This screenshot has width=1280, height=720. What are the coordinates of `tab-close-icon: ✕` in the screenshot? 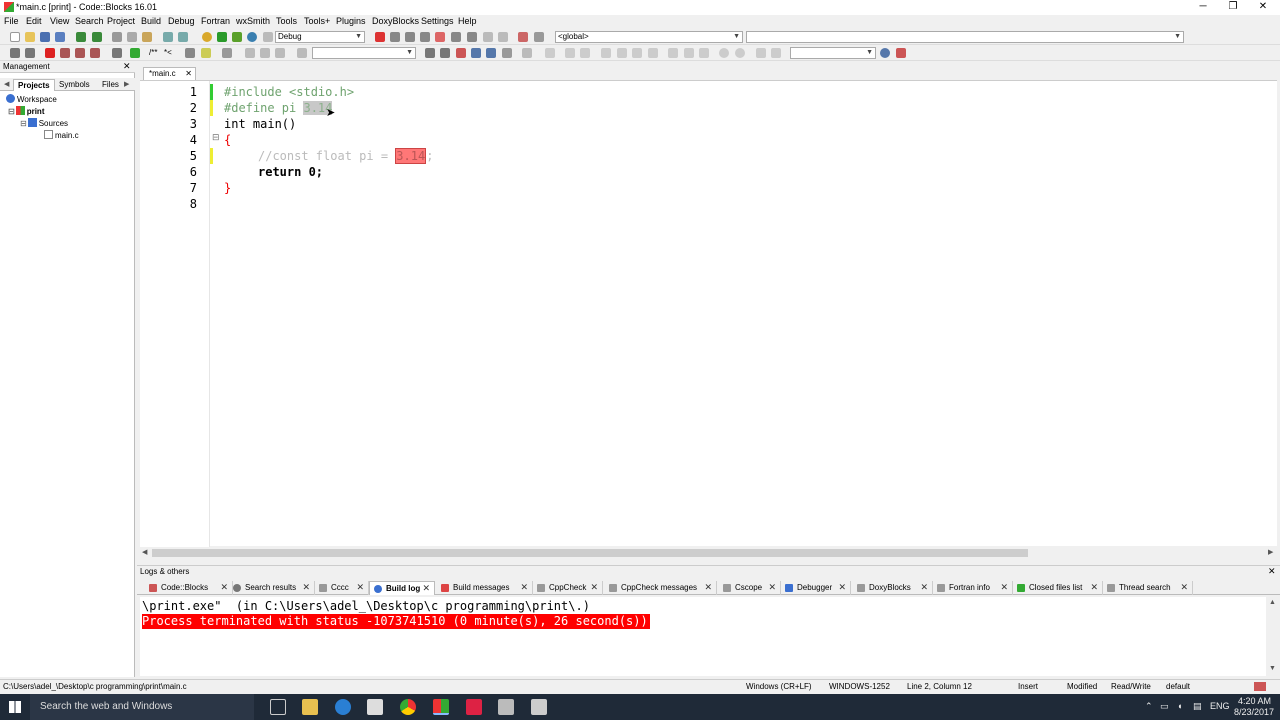 It's located at (188, 74).